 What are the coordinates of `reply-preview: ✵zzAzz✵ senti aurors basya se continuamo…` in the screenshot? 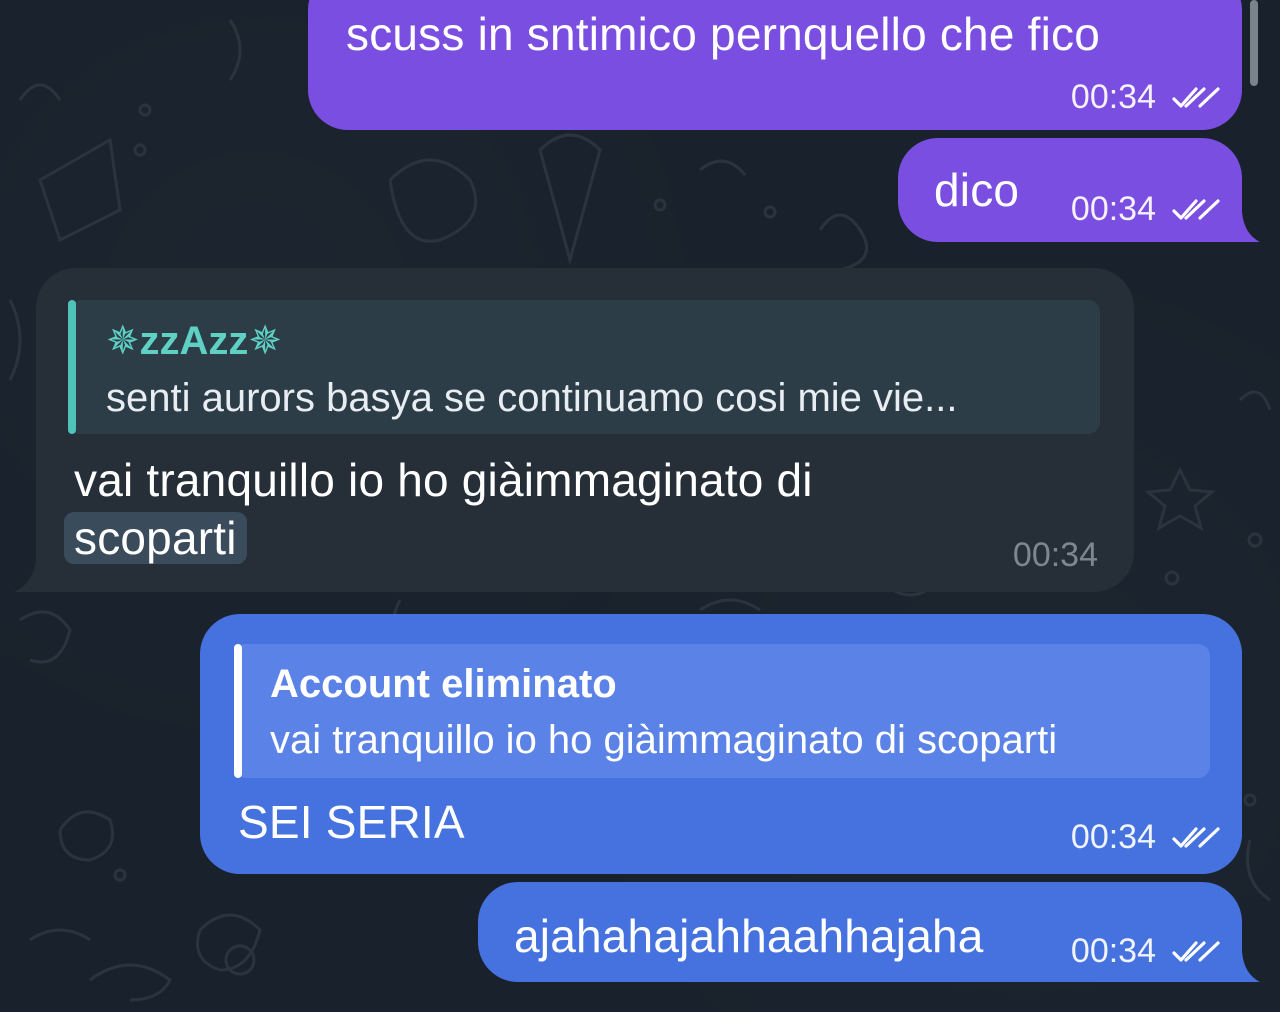 It's located at (584, 367).